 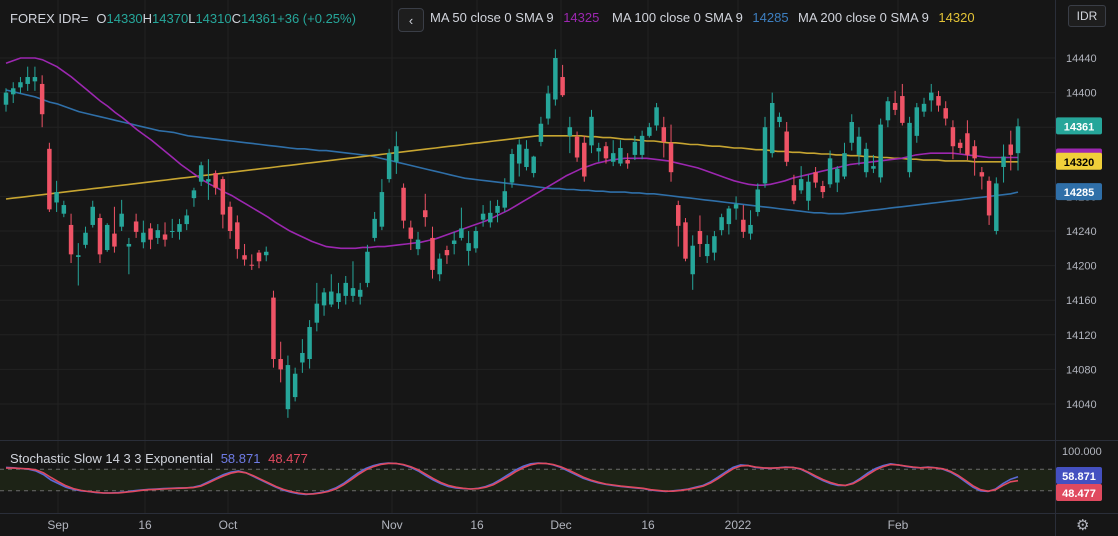 What do you see at coordinates (581, 17) in the screenshot?
I see `ma50-value: 14325` at bounding box center [581, 17].